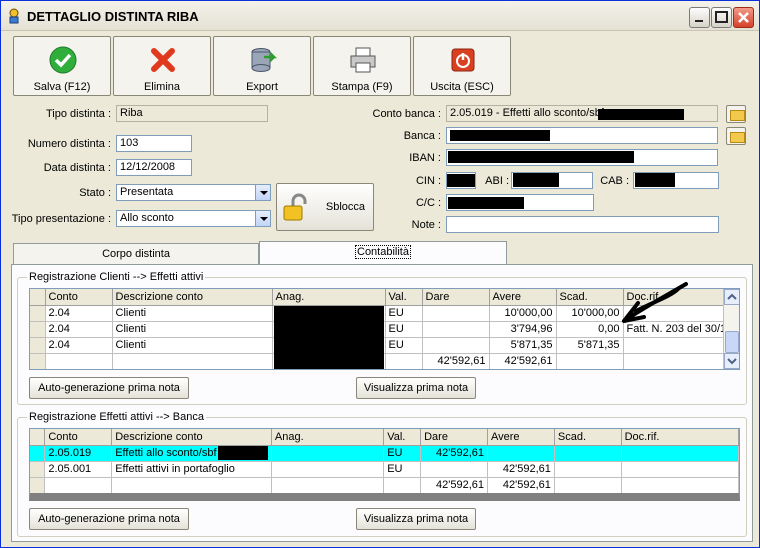  I want to click on scroll-down-button, so click(731, 361).